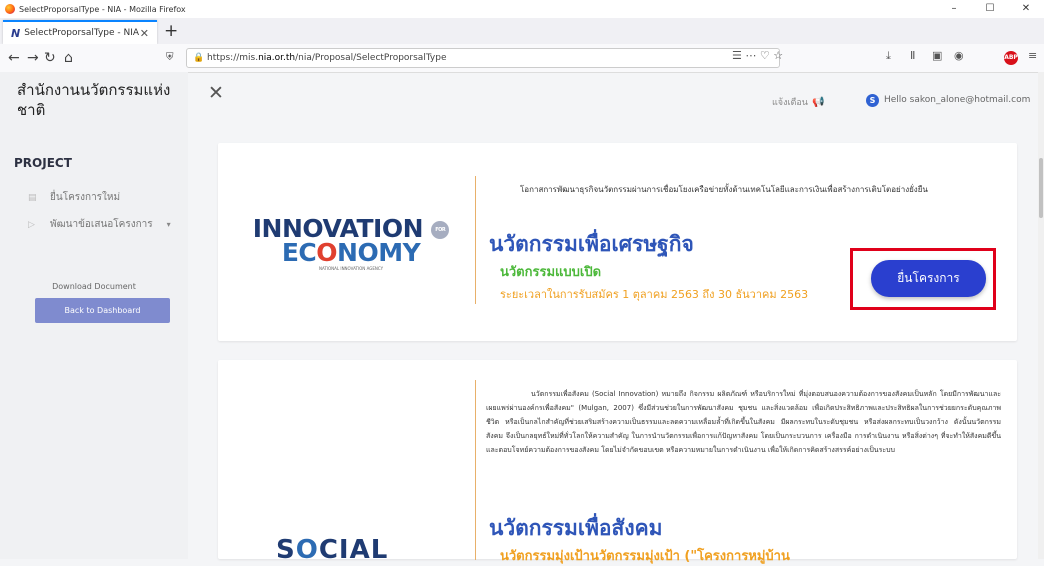 Image resolution: width=1044 pixels, height=566 pixels. I want to click on sidebar-item-new-project: ▤ ยื่นโครงการใหม่, so click(74, 197).